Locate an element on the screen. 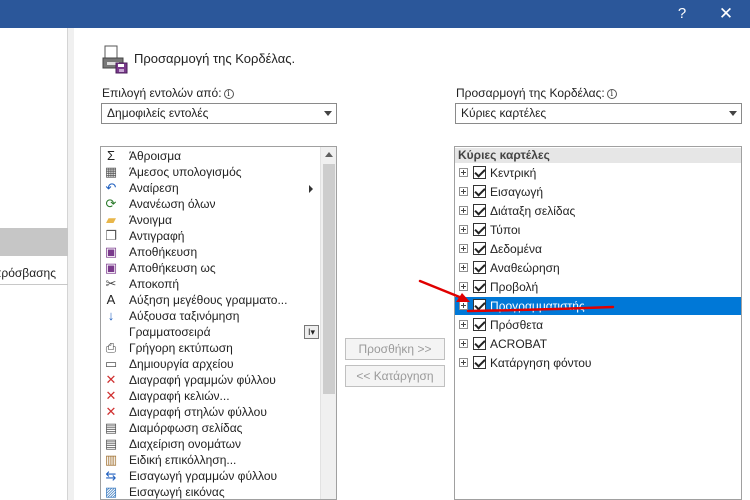  list-item: ▤ Διαμόρφωση σελίδας is located at coordinates (211, 428).